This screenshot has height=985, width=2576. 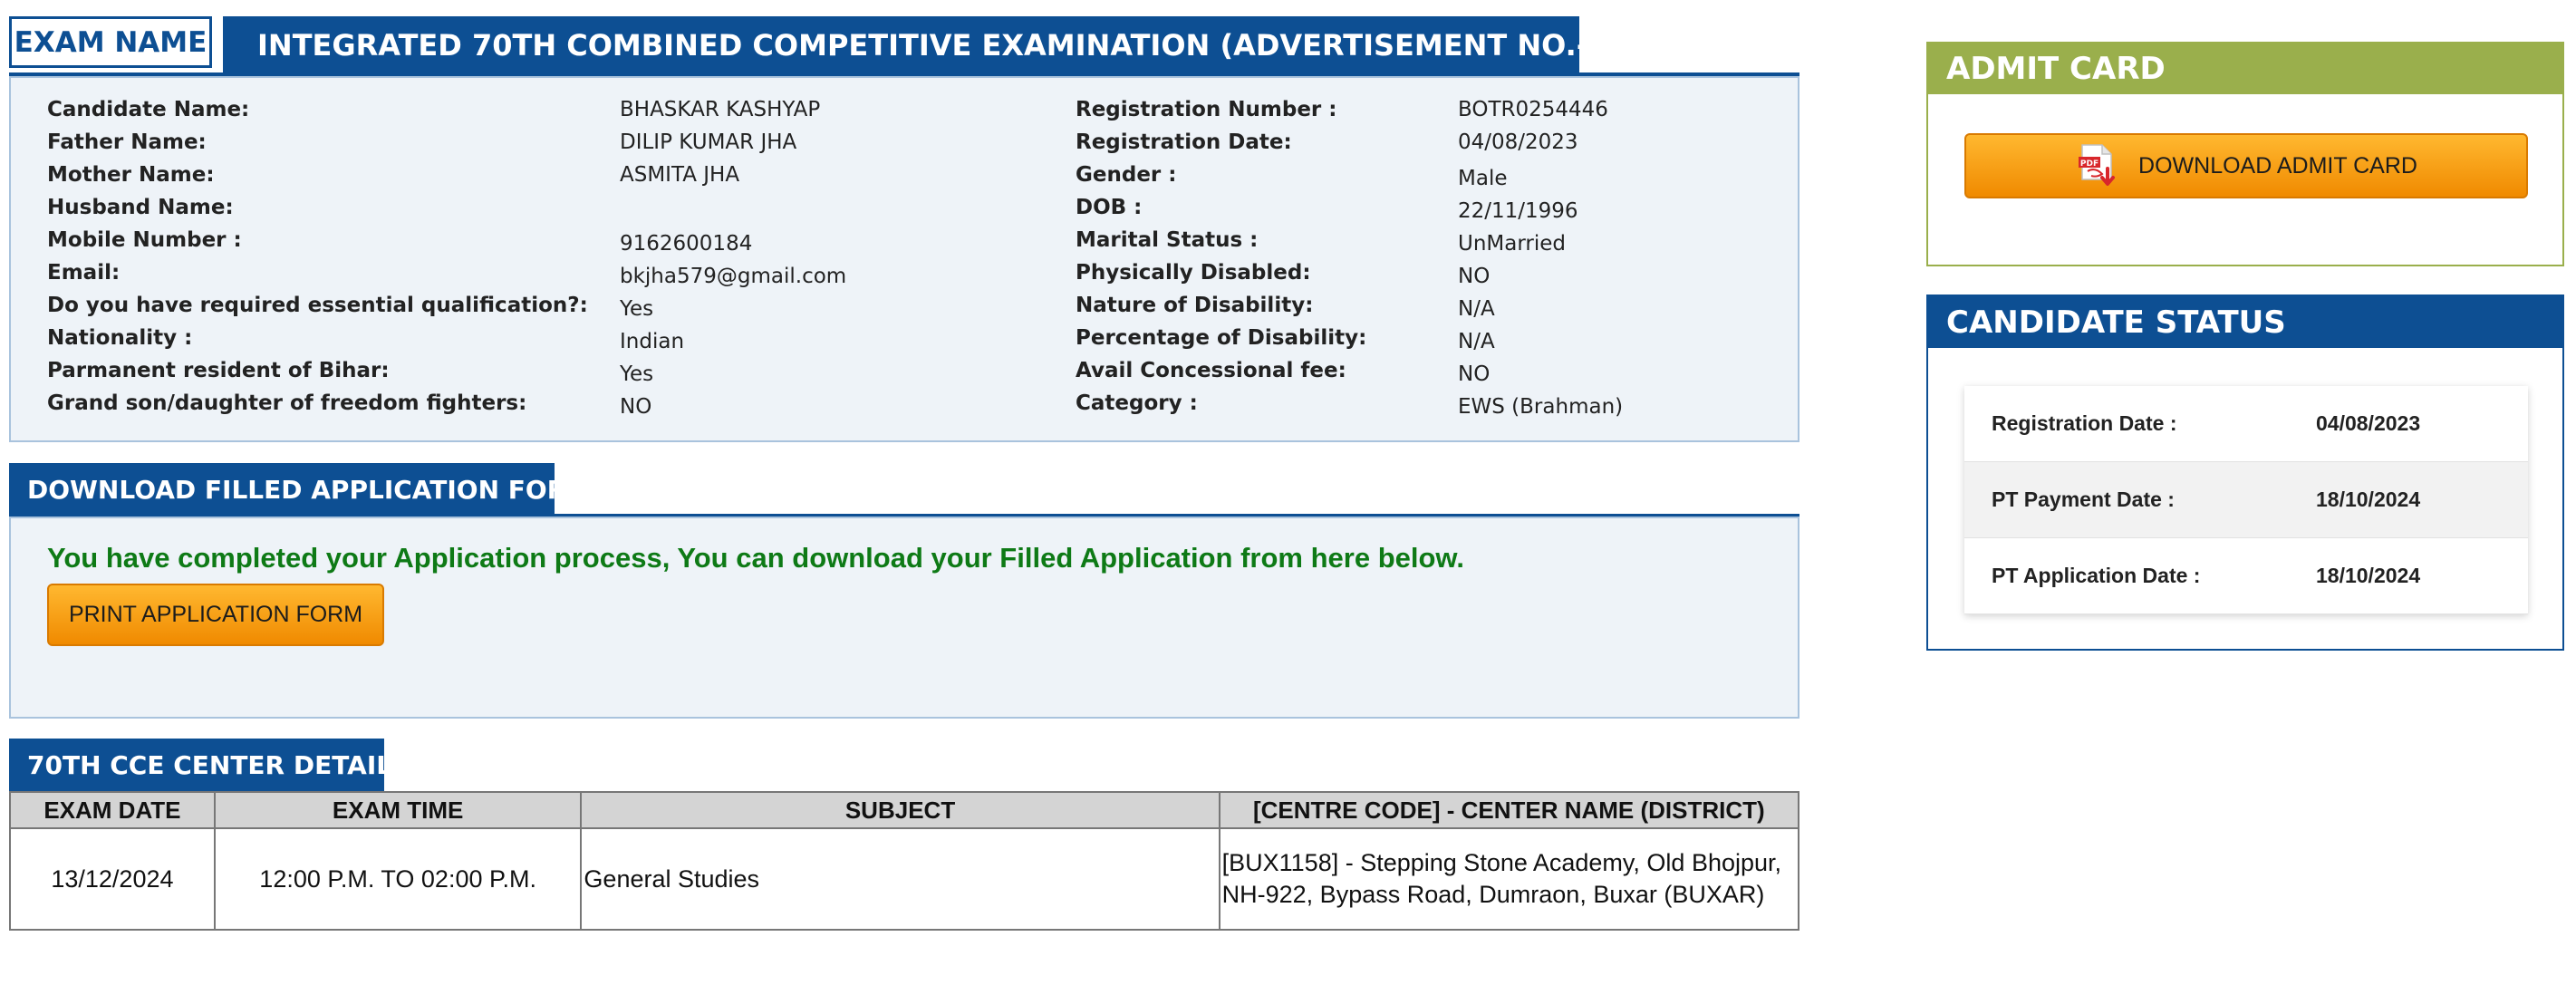 I want to click on detail-row: Marital Status : UnMarried, so click(x=1429, y=243).